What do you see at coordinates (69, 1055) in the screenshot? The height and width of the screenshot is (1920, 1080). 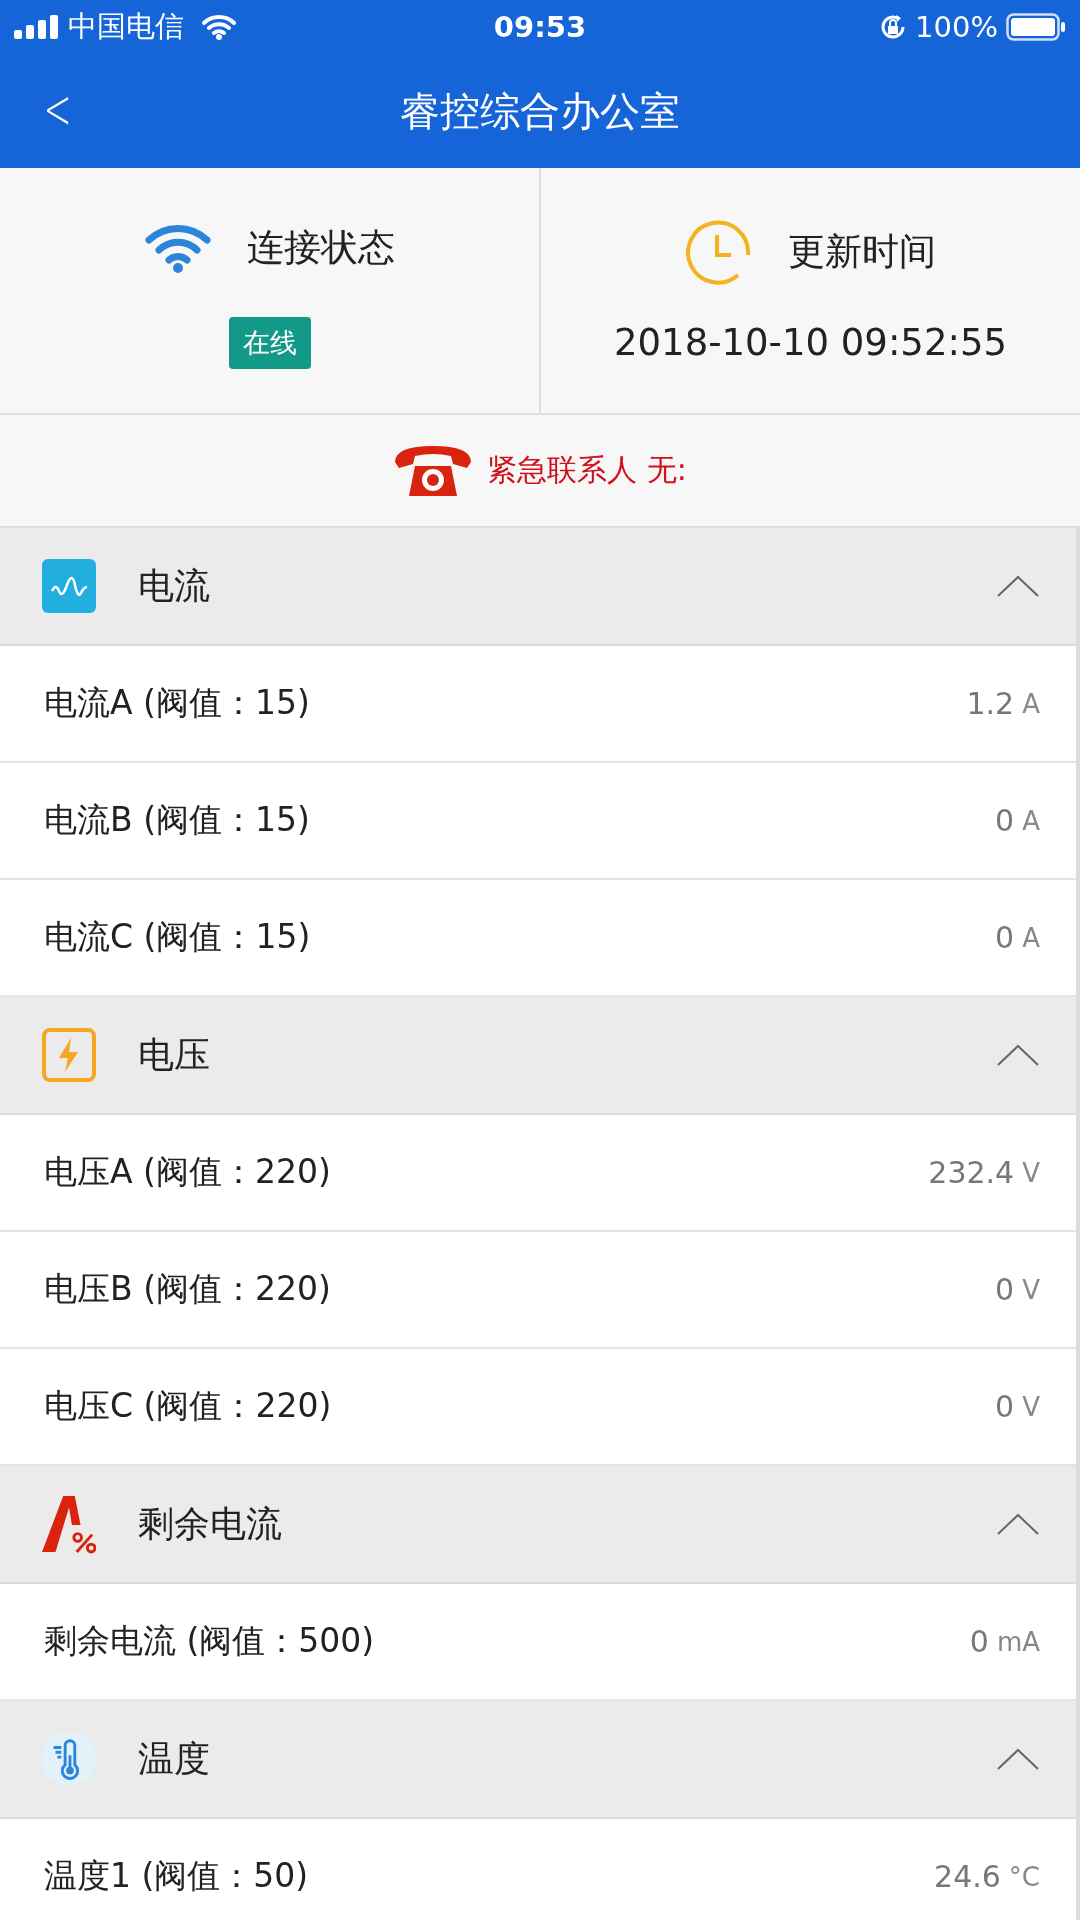 I see `lightning-icon` at bounding box center [69, 1055].